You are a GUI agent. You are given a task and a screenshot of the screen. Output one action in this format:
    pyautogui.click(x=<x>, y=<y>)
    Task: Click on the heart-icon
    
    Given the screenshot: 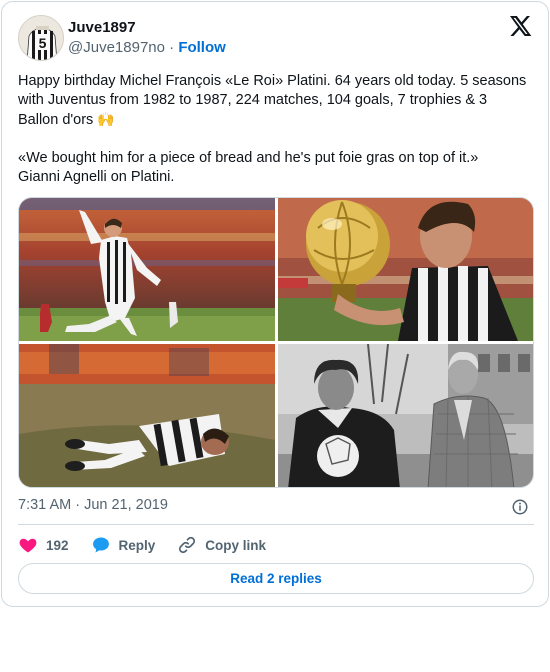 What is the action you would take?
    pyautogui.click(x=28, y=545)
    